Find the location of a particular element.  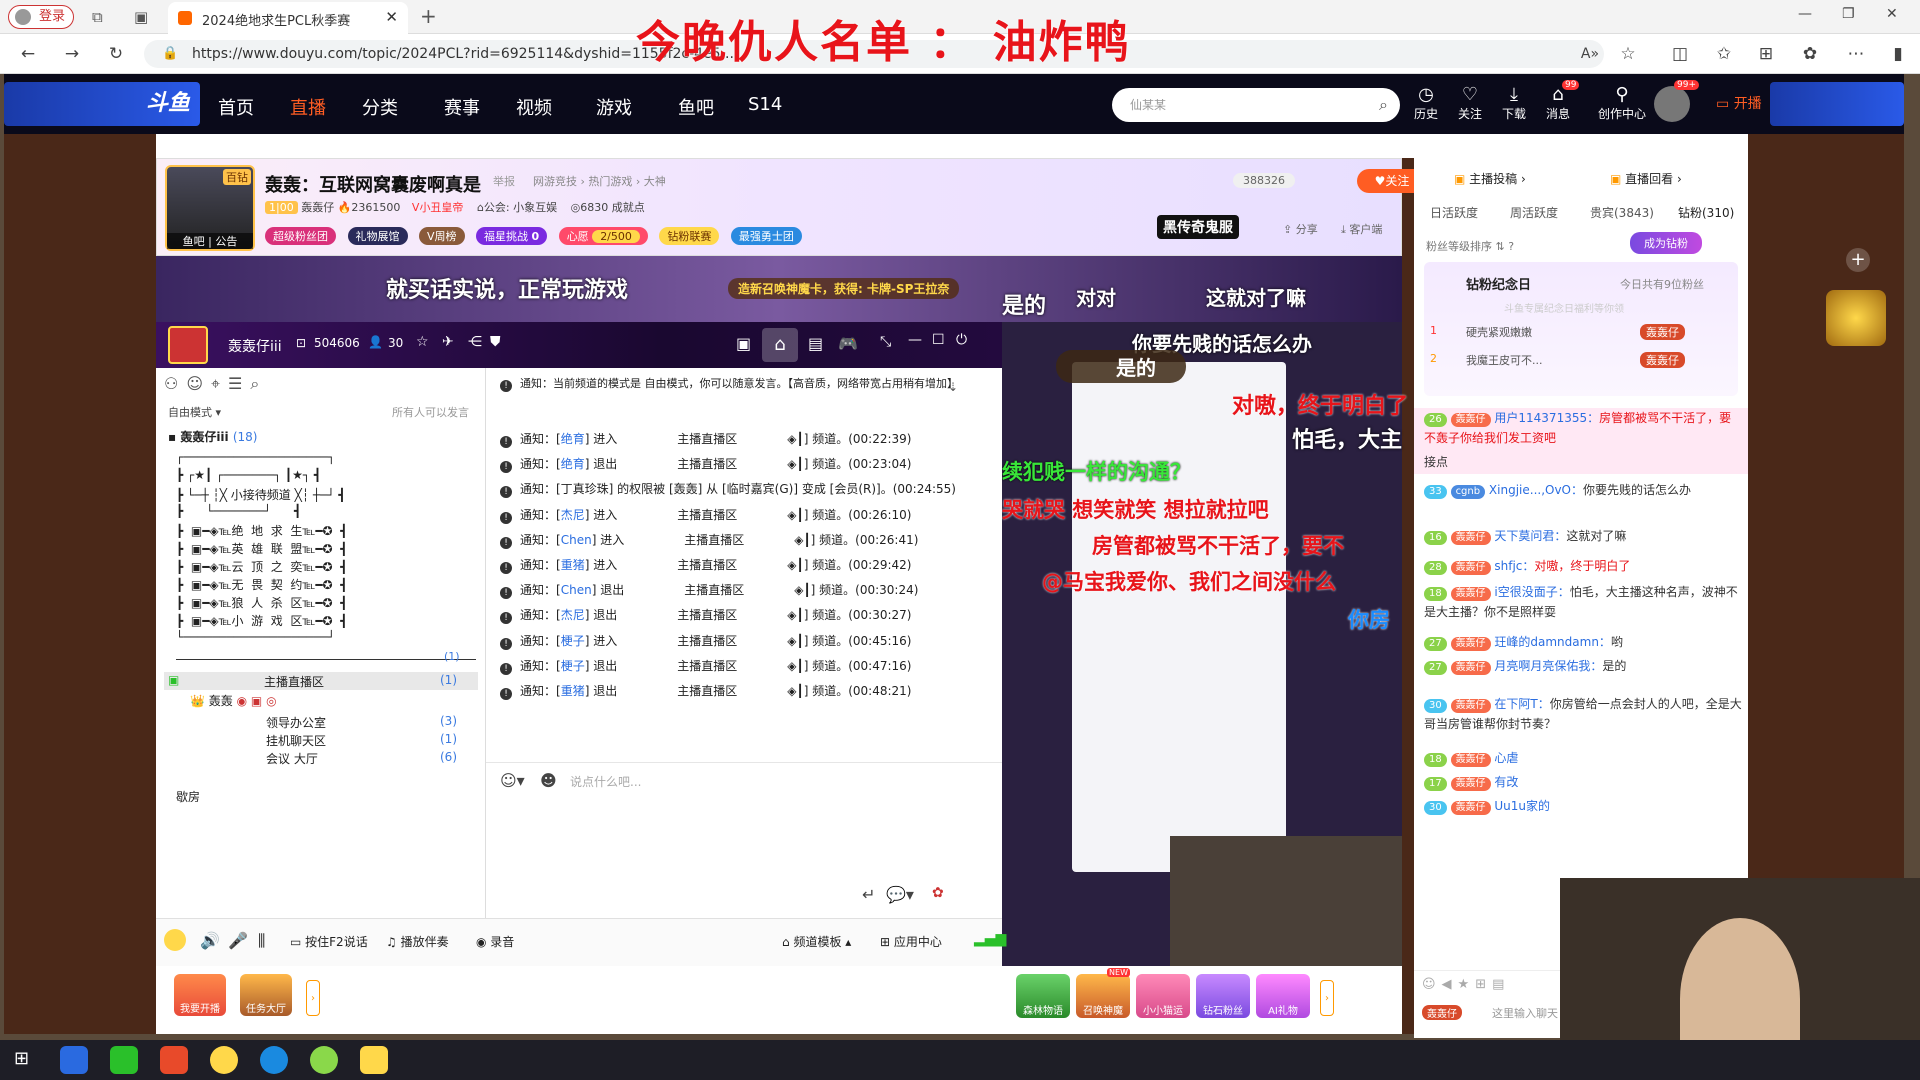

creator-button: ⚲ 创作中心 is located at coordinates (1622, 103).